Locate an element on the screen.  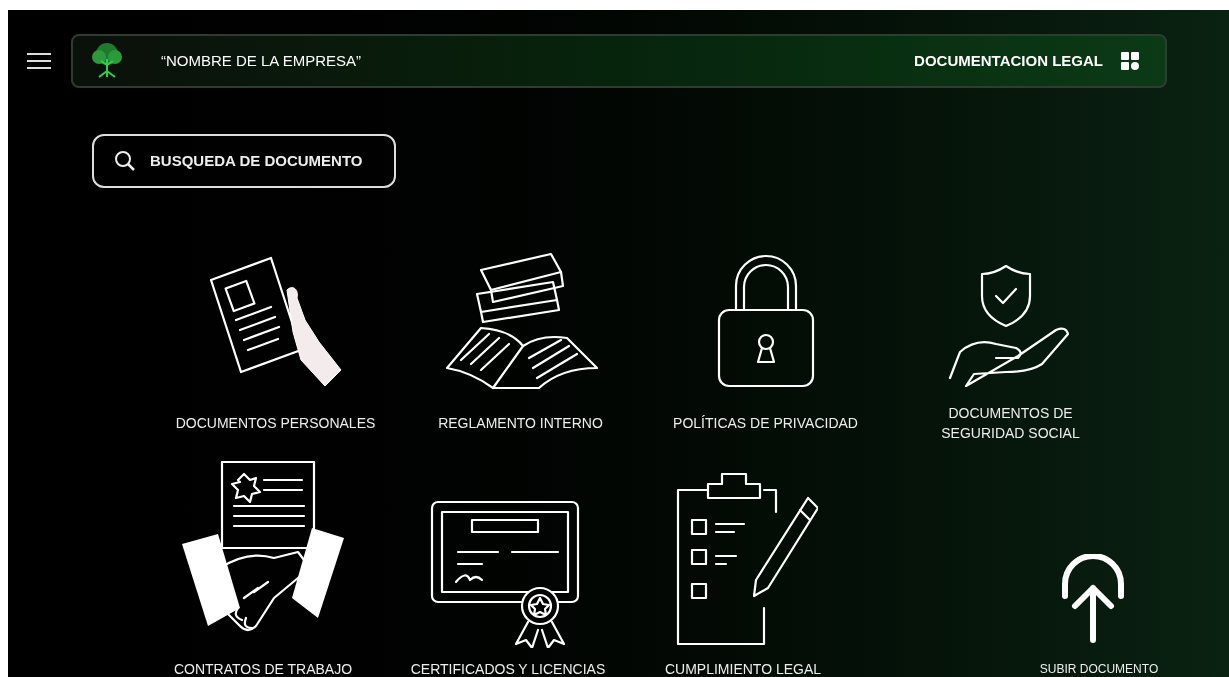
tree-logo-icon is located at coordinates (107, 61).